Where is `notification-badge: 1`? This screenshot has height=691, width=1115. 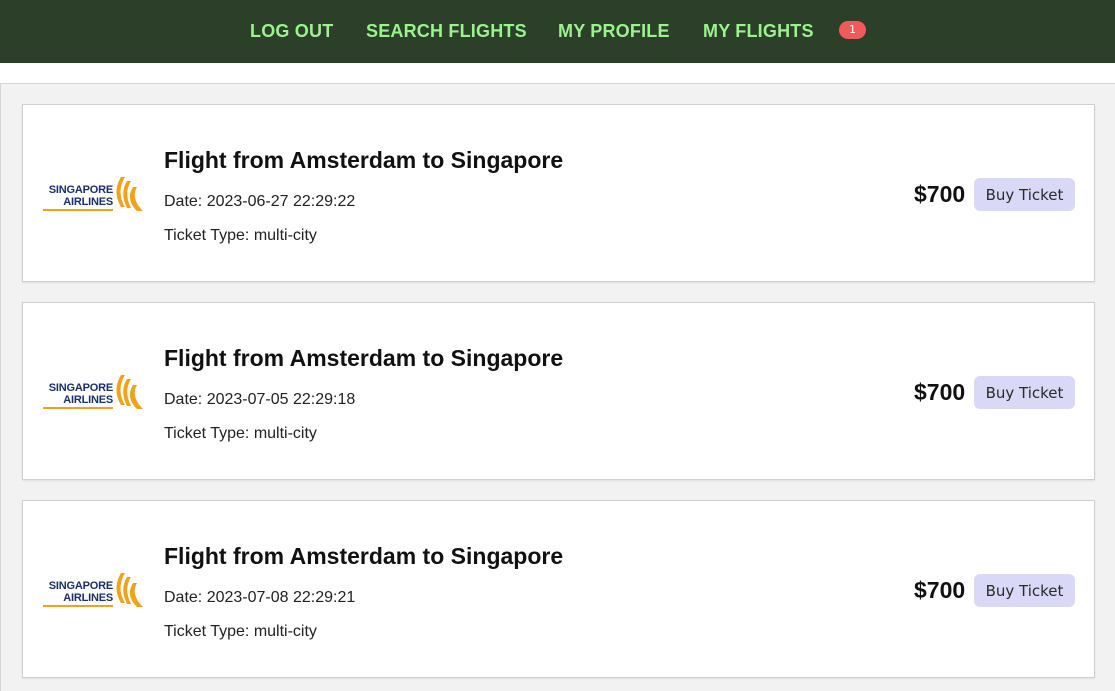 notification-badge: 1 is located at coordinates (852, 30).